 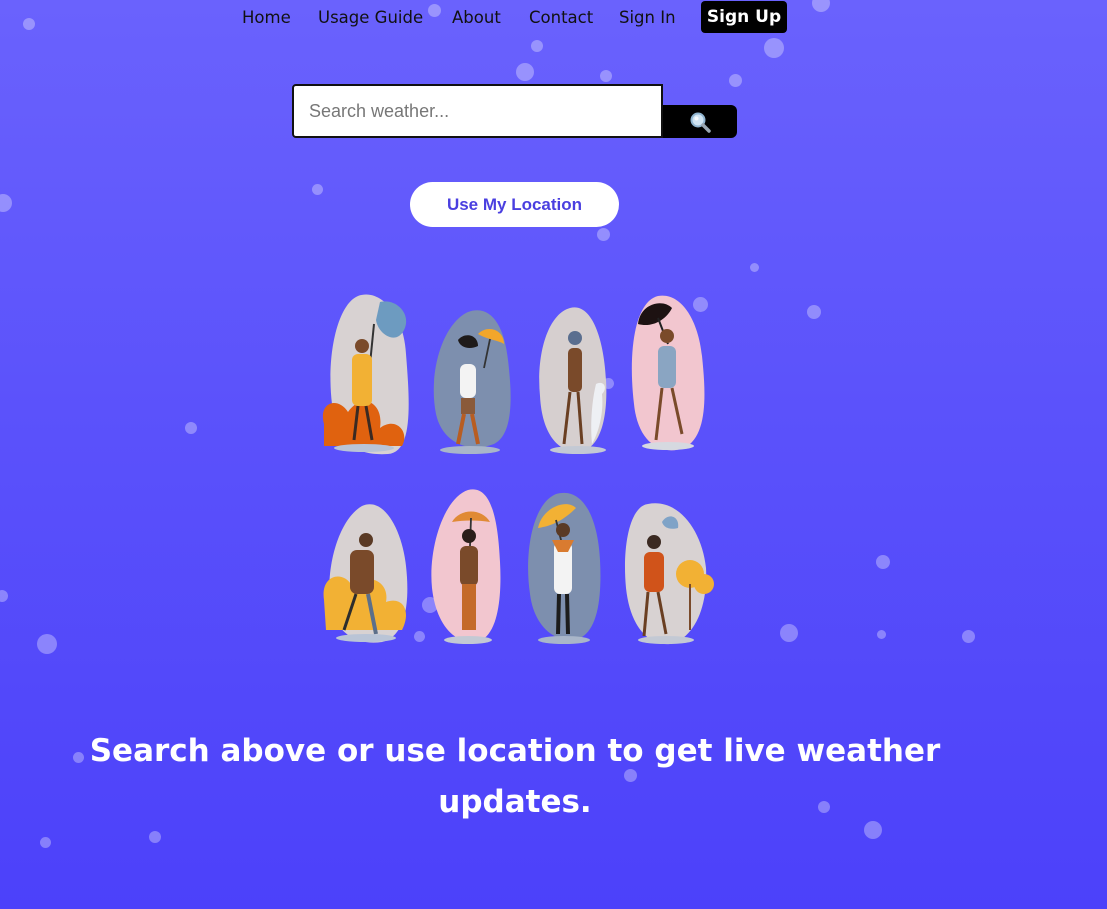 I want to click on search-input, so click(x=477, y=111).